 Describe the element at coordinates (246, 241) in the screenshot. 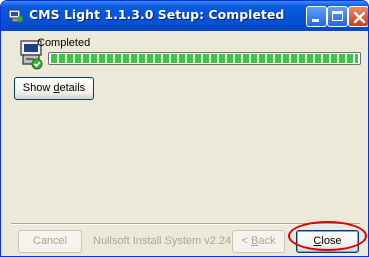

I see `back-label-pre: <` at that location.